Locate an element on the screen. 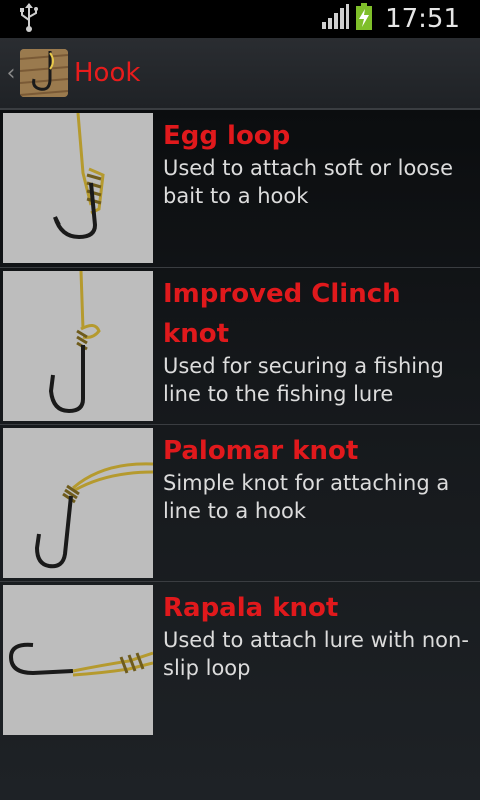  item-title: Palomar knot is located at coordinates (261, 451).